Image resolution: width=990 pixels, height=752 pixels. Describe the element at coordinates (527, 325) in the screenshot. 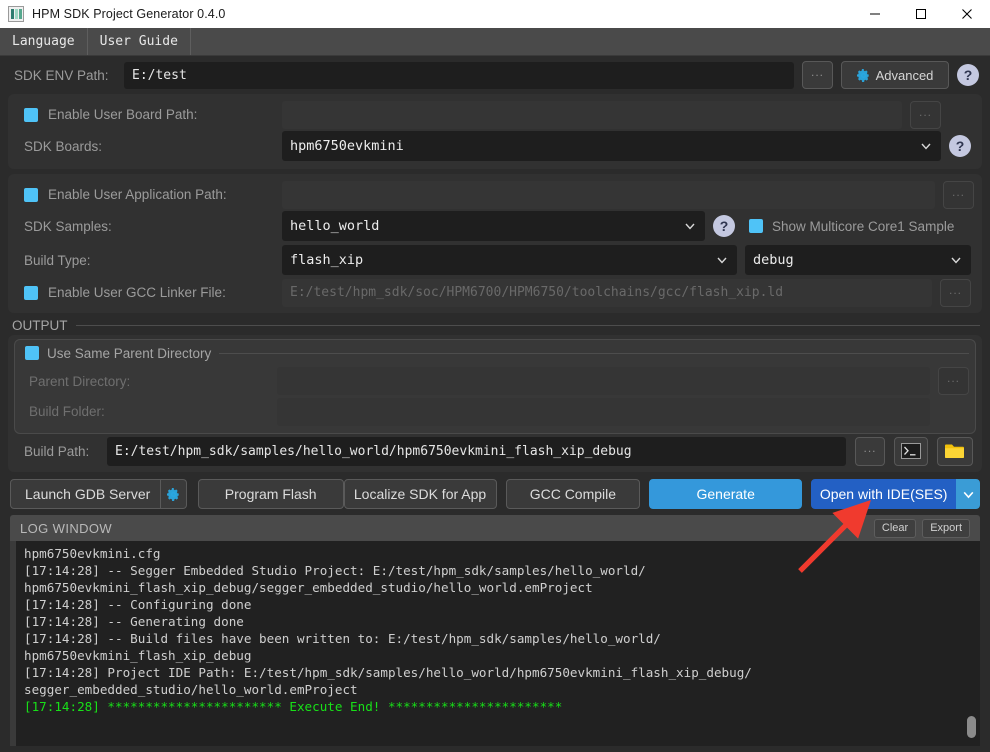

I see `output-group-divider` at that location.